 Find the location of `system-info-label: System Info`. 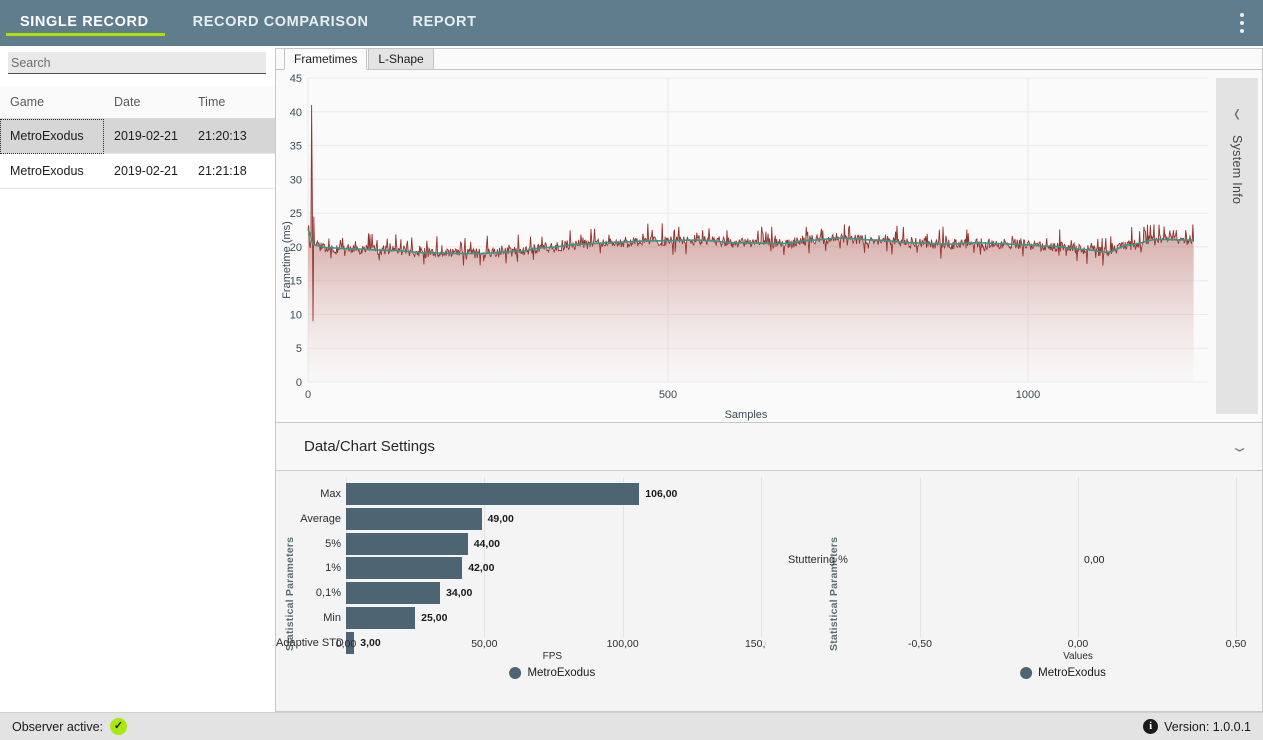

system-info-label: System Info is located at coordinates (1237, 170).